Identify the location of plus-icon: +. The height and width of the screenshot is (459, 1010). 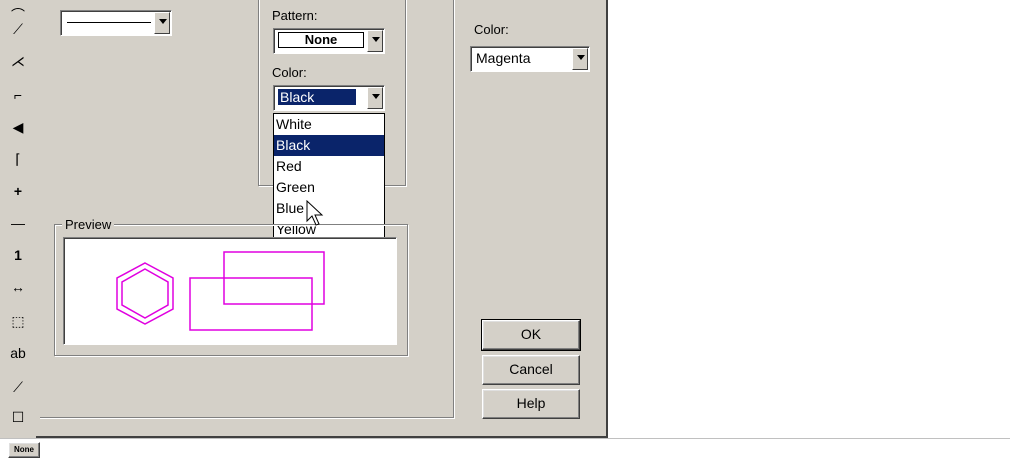
(18, 191).